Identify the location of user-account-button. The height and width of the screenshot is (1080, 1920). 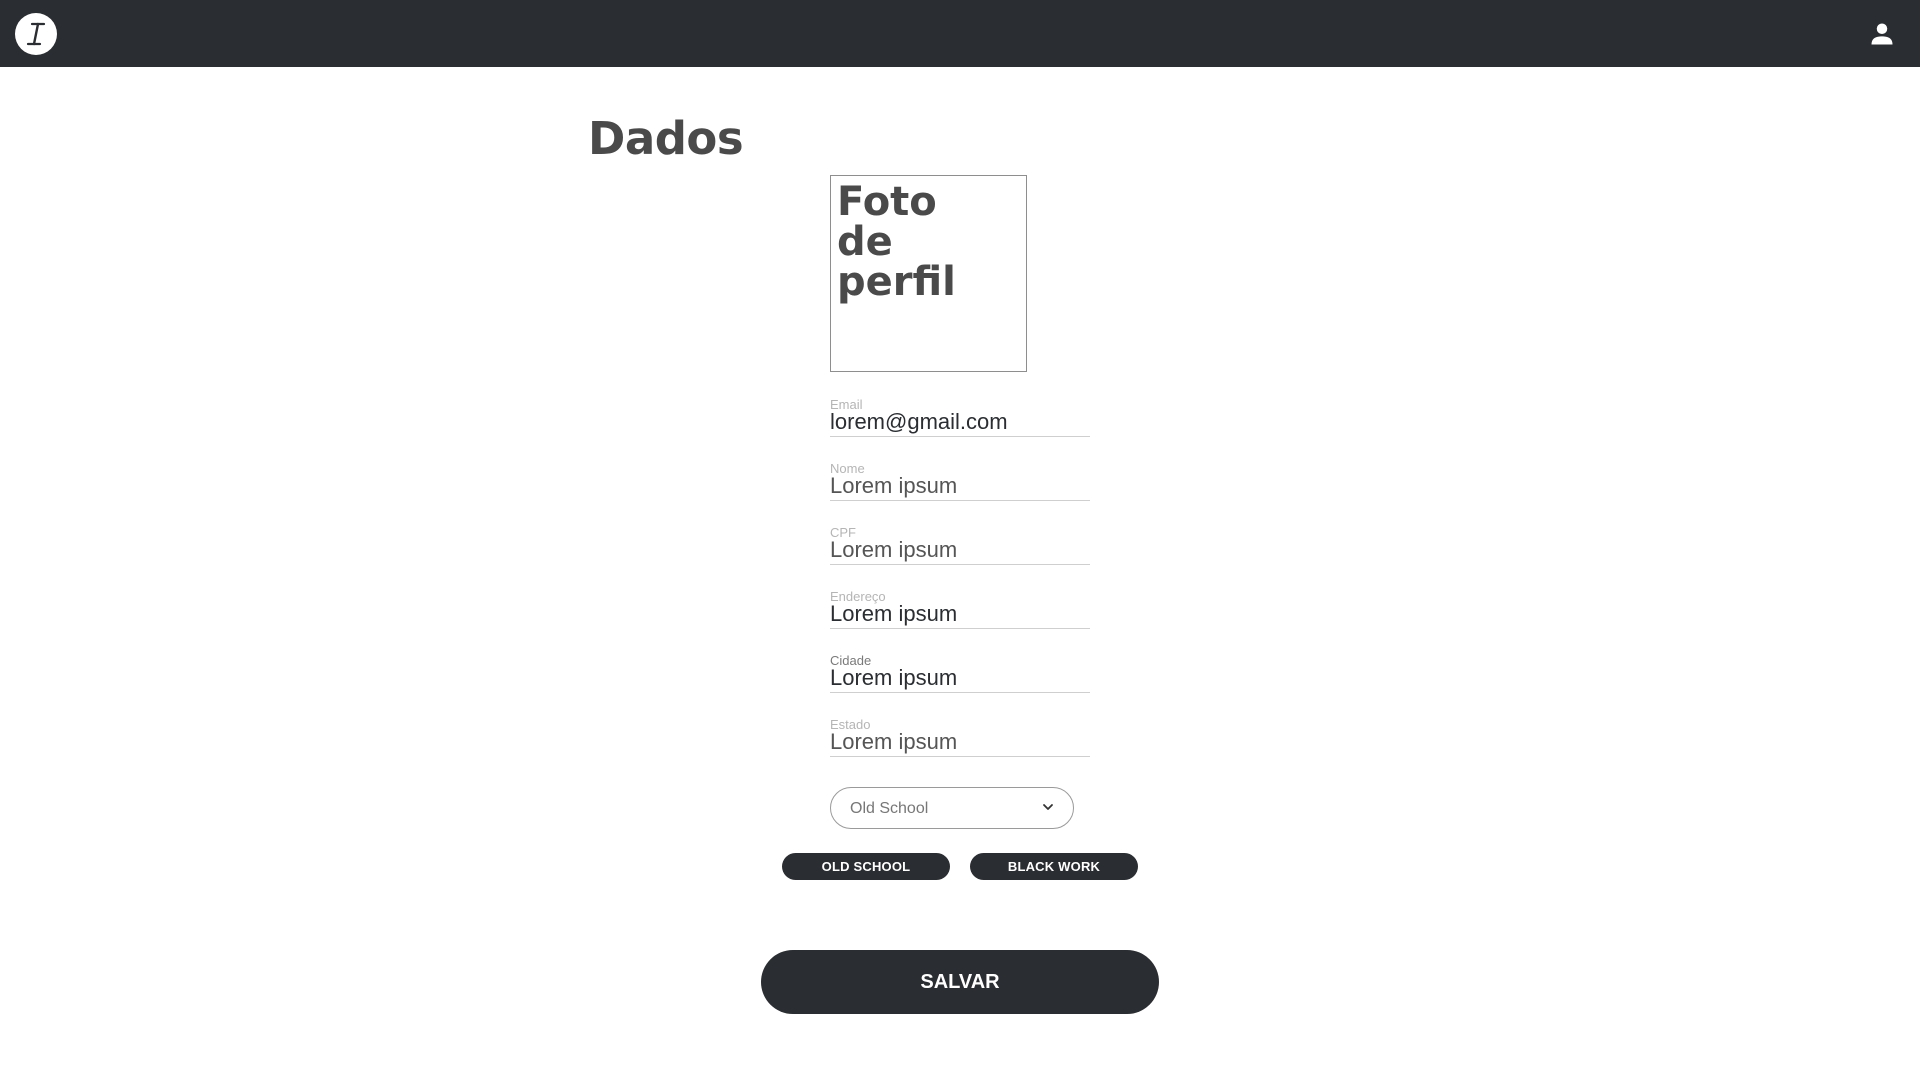
(1882, 34).